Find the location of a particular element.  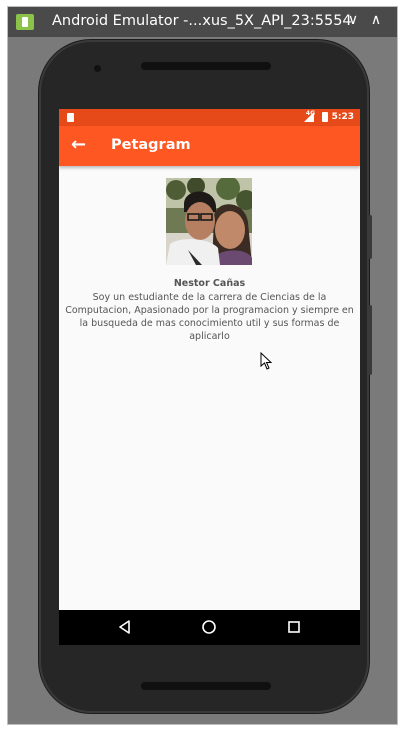

system-nav-bar is located at coordinates (209, 627).